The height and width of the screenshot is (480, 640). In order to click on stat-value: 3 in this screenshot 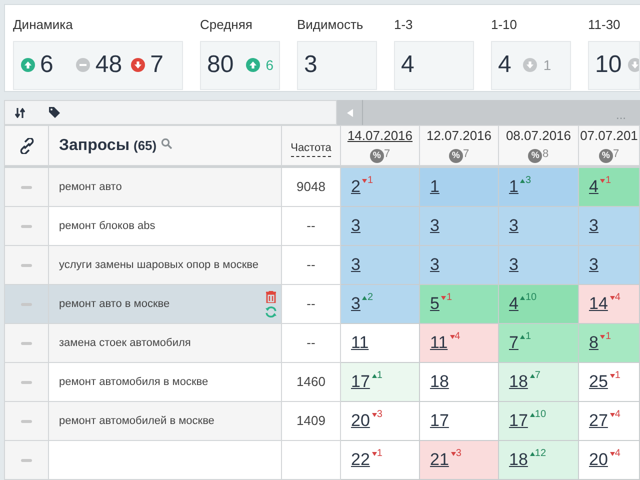, I will do `click(311, 65)`.